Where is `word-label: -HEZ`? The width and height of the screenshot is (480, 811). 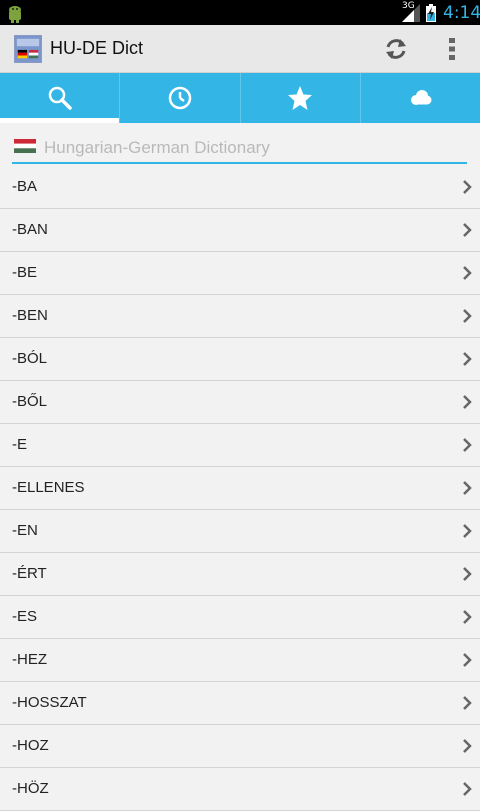 word-label: -HEZ is located at coordinates (29, 659).